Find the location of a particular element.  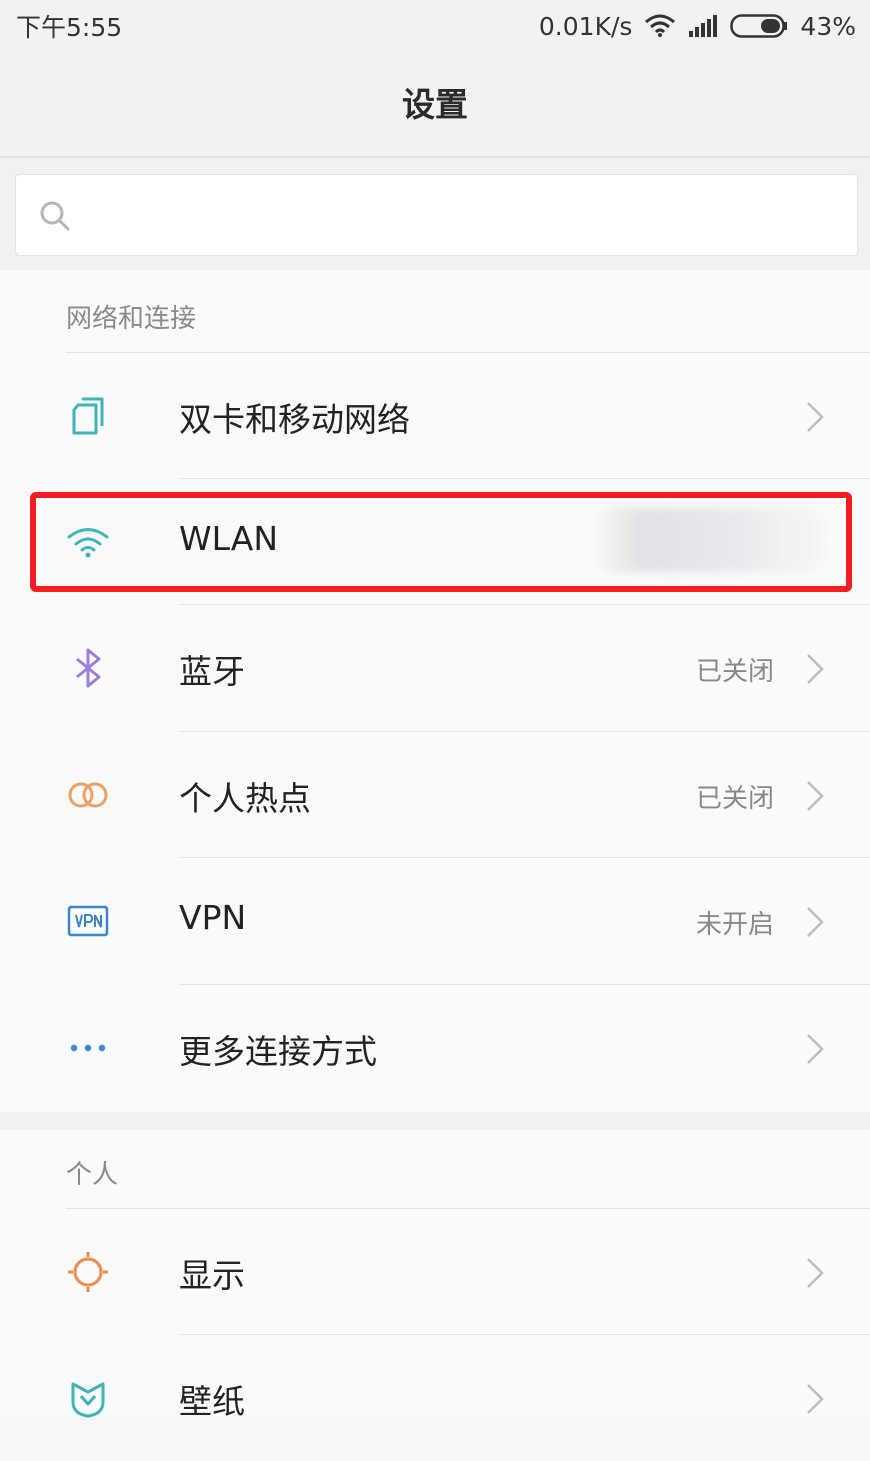

search-icon is located at coordinates (55, 218).